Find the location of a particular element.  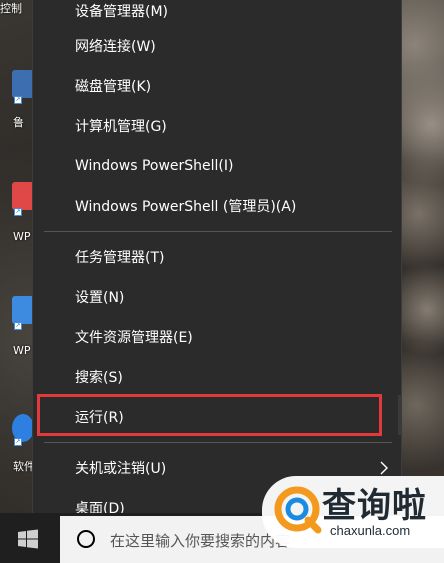

menu-item-settings: 设置(N) is located at coordinates (218, 297).